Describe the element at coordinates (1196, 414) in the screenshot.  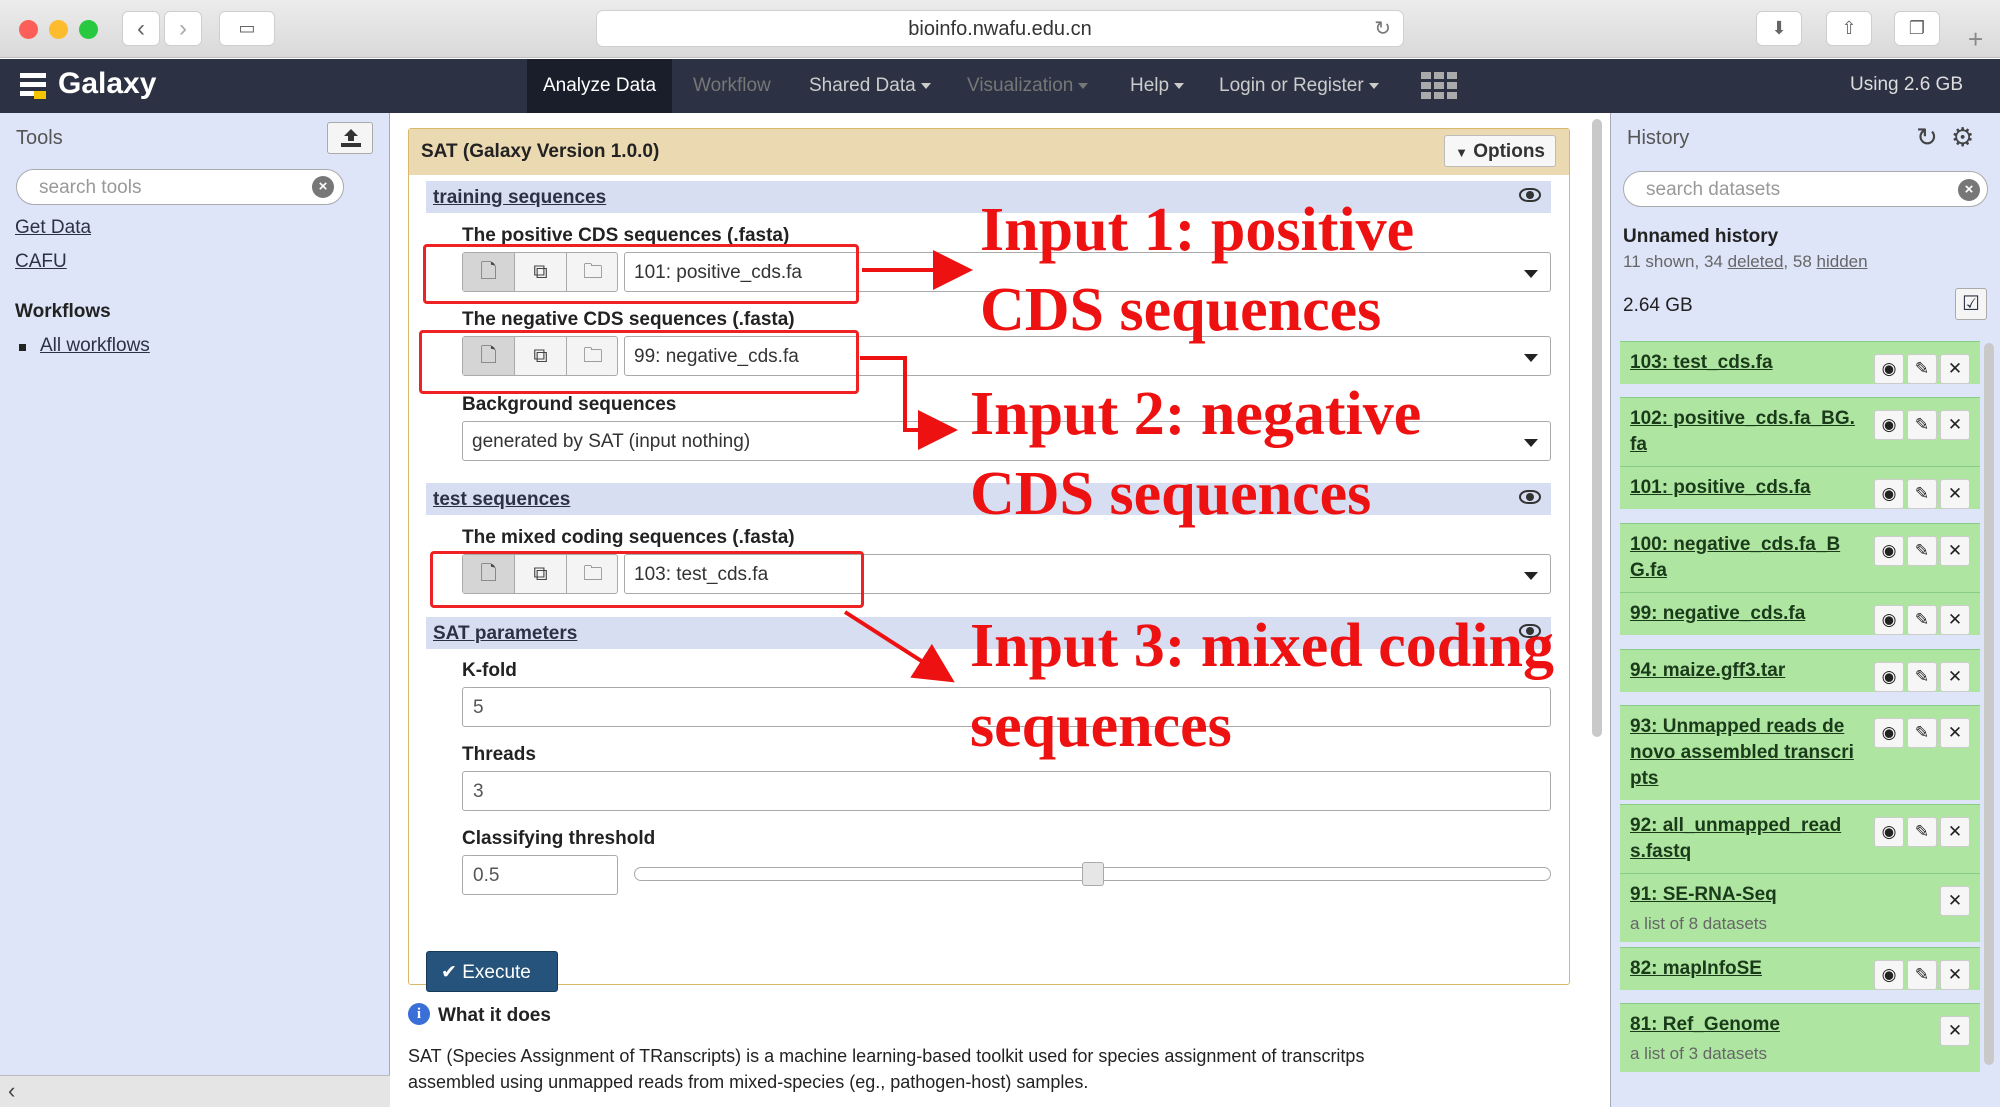
I see `annotation-input-2-line-1: Input 2: negative` at that location.